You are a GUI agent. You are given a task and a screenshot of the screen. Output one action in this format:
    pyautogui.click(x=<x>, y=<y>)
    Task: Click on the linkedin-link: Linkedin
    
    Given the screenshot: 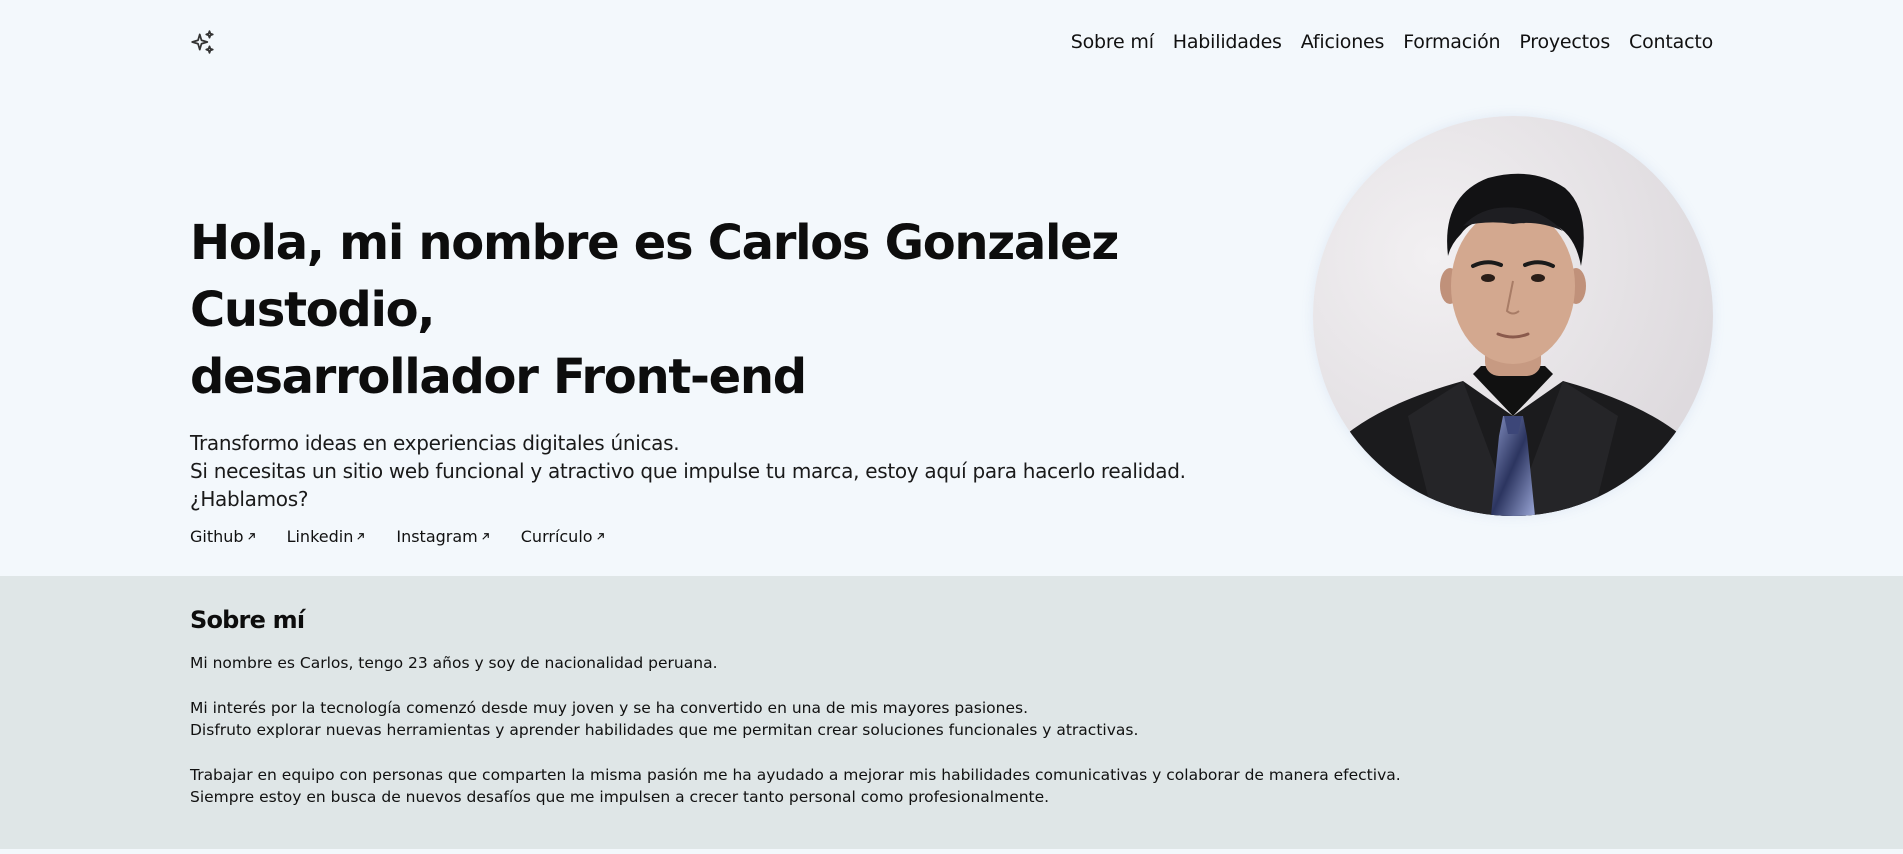 What is the action you would take?
    pyautogui.click(x=327, y=536)
    